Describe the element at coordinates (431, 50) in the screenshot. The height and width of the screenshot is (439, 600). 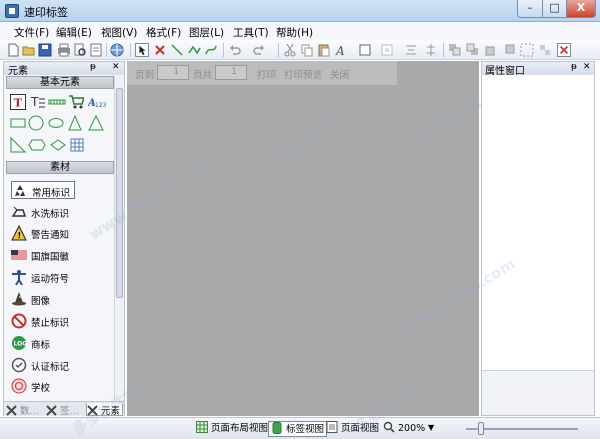
I see `distribute-icon` at that location.